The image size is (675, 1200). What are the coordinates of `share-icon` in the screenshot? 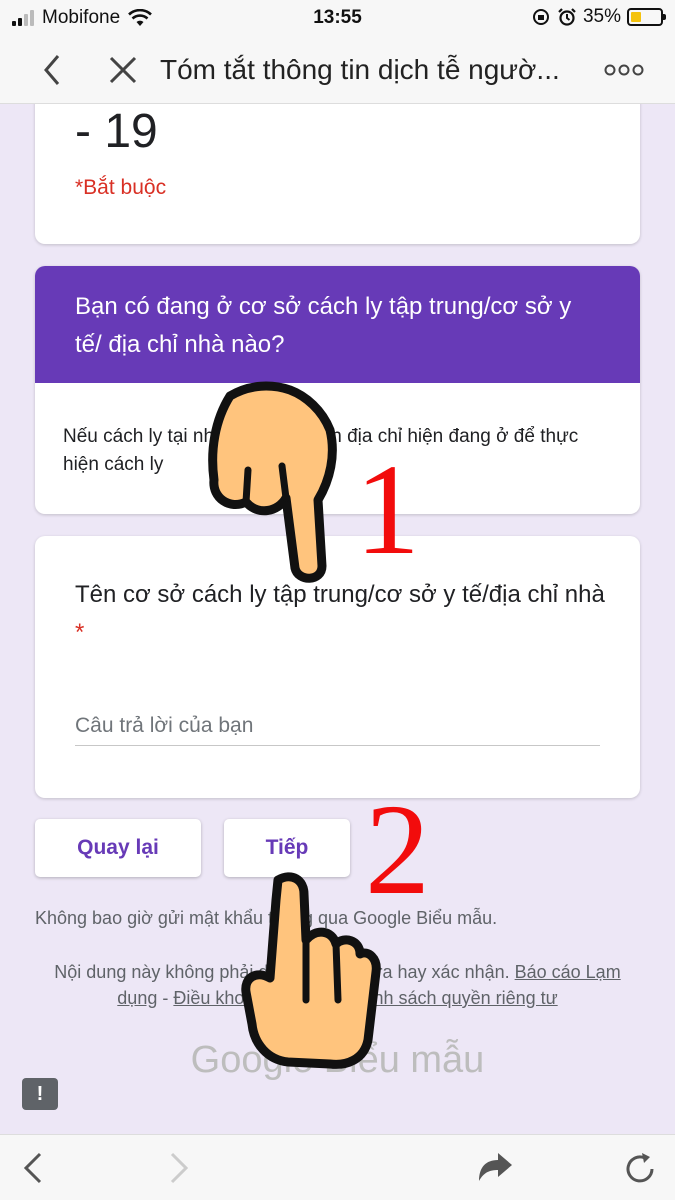 It's located at (495, 1168).